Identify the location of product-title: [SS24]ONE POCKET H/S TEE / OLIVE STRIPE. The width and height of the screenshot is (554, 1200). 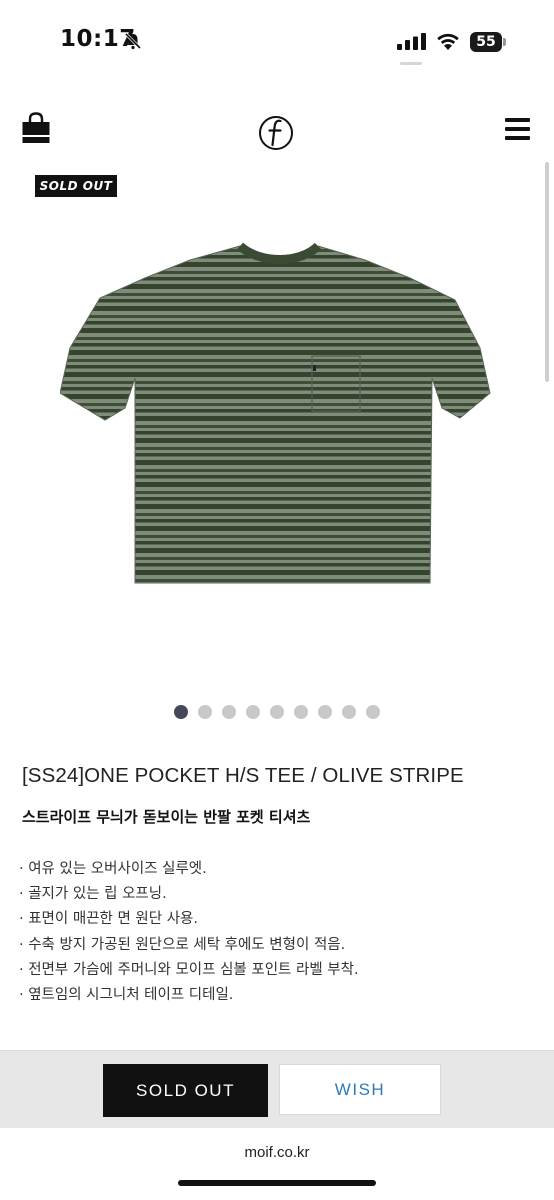
(243, 775).